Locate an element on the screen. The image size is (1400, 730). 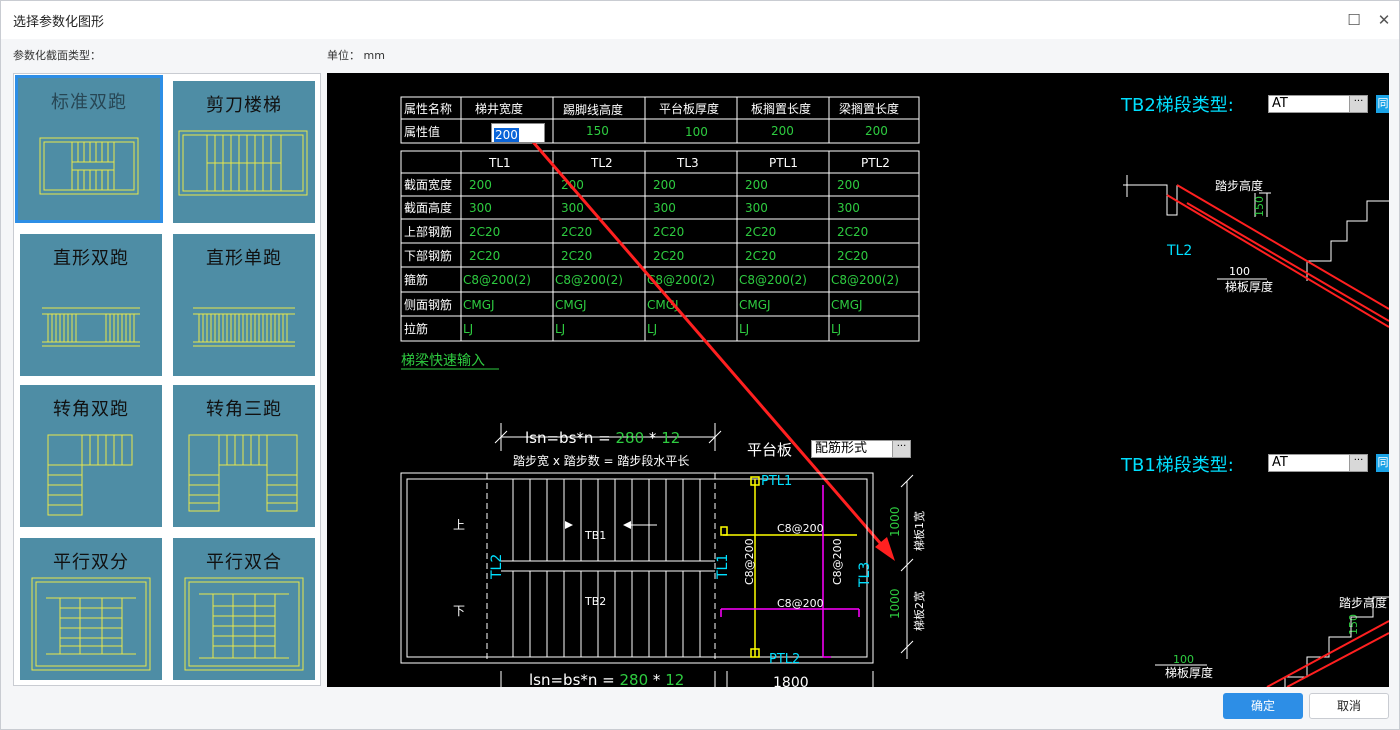
tb1-type-value: AT is located at coordinates (1280, 462).